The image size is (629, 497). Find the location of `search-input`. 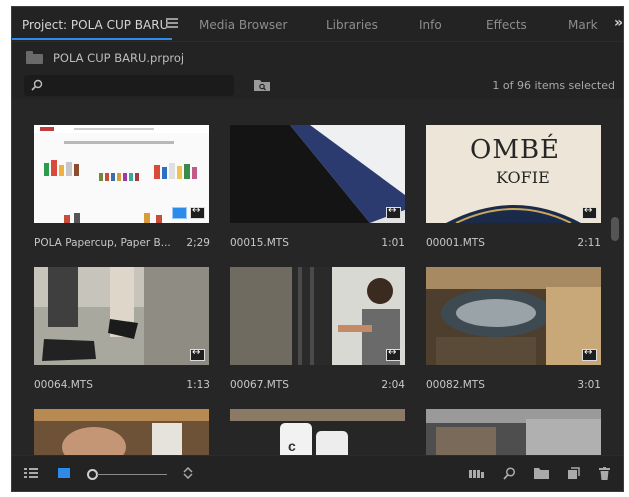

search-input is located at coordinates (129, 85).